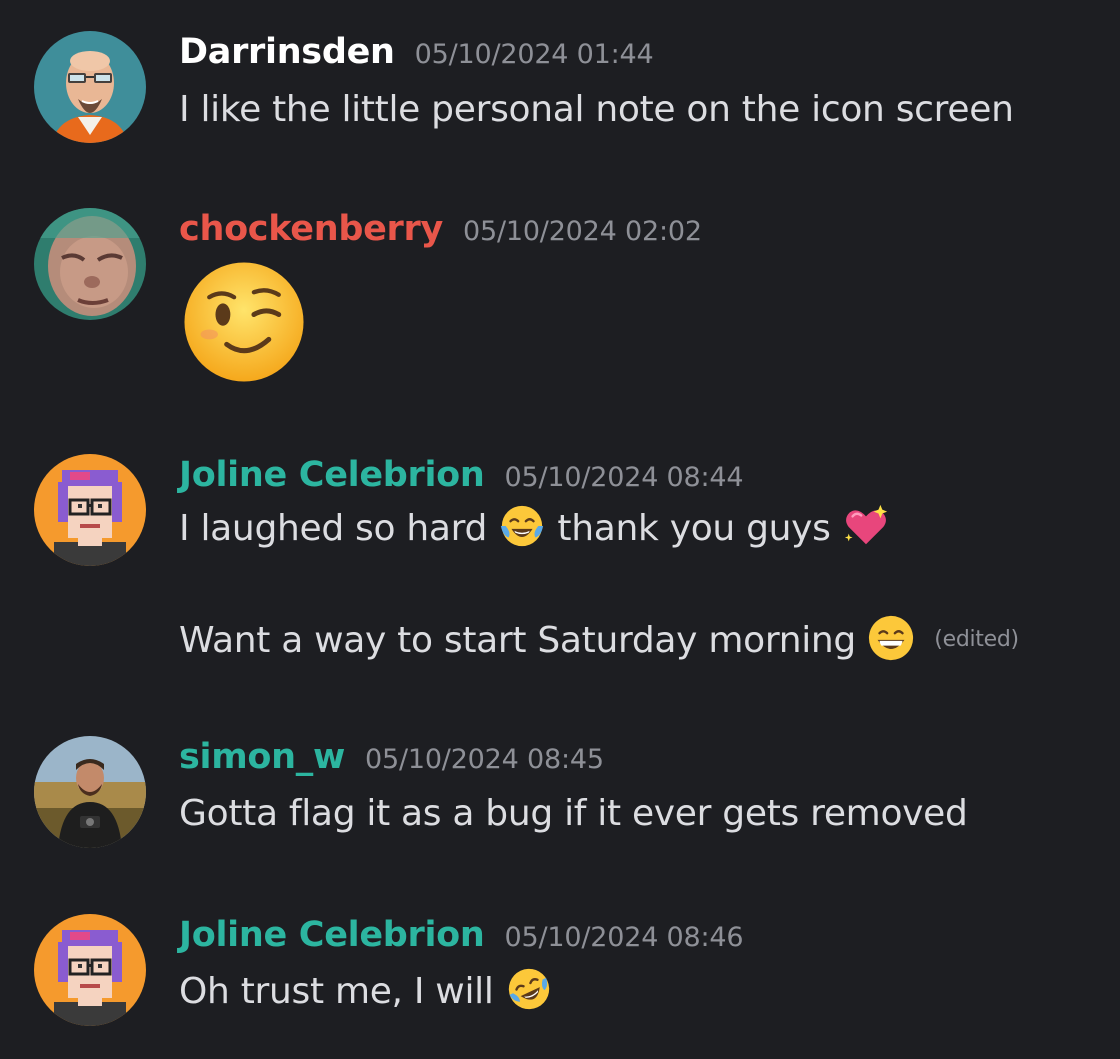  What do you see at coordinates (534, 54) in the screenshot?
I see `timestamp: 05/10/2024 01:44` at bounding box center [534, 54].